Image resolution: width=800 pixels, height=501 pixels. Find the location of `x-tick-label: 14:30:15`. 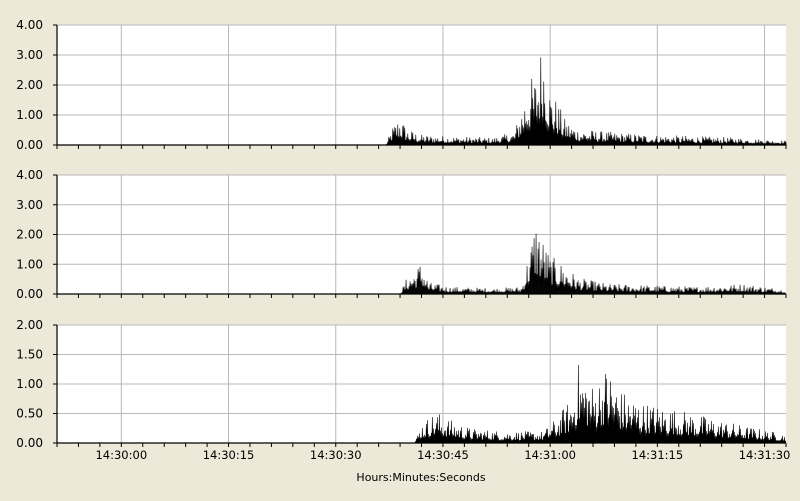

x-tick-label: 14:30:15 is located at coordinates (229, 455).